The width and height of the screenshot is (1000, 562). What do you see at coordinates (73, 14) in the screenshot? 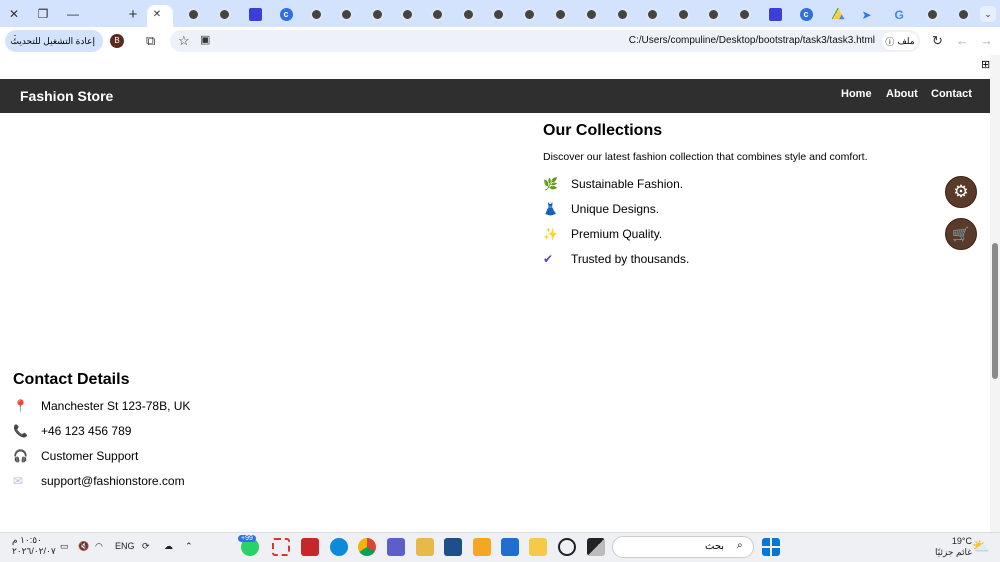
I see `minimize-window-button: —` at bounding box center [73, 14].